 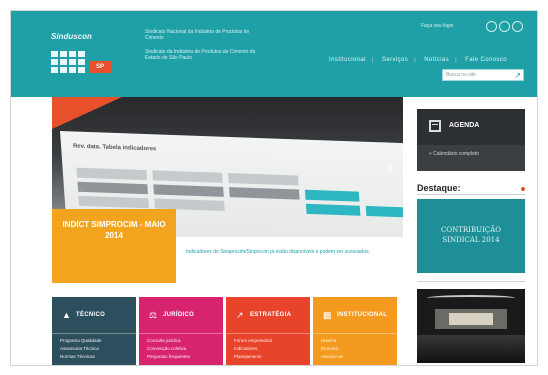 I want to click on site-logo: Sinduscon SP, so click(x=88, y=56).